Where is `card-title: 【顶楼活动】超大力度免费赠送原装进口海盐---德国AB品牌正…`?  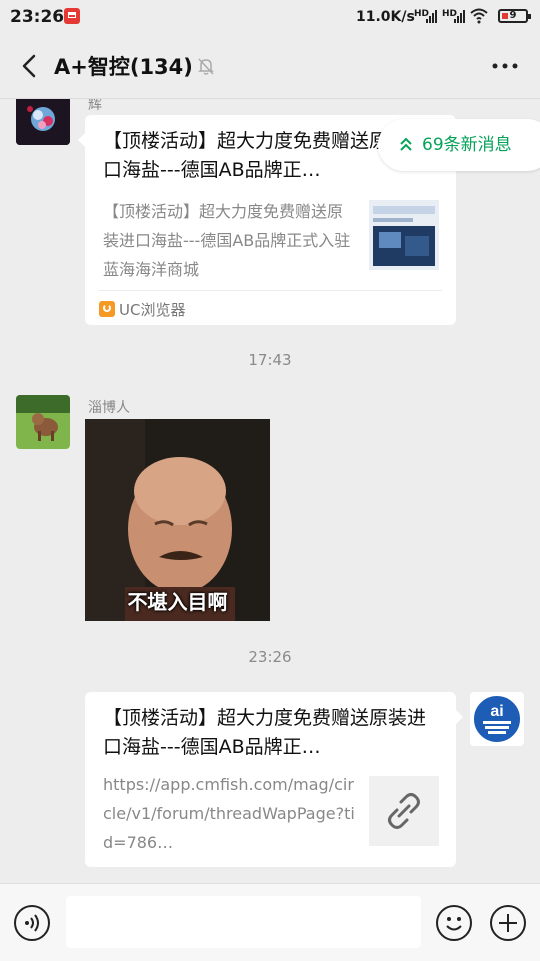 card-title: 【顶楼活动】超大力度免费赠送原装进口海盐---德国AB品牌正… is located at coordinates (265, 732).